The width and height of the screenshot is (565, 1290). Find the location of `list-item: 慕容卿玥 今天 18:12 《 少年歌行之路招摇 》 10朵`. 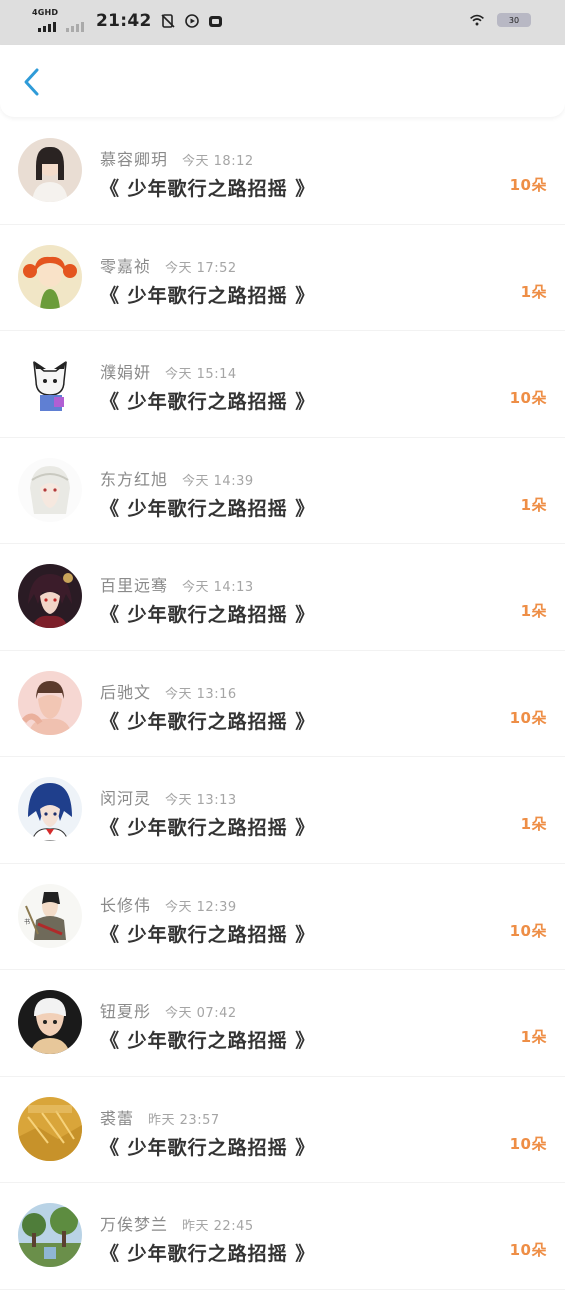

list-item: 慕容卿玥 今天 18:12 《 少年歌行之路招摇 》 10朵 is located at coordinates (282, 171).